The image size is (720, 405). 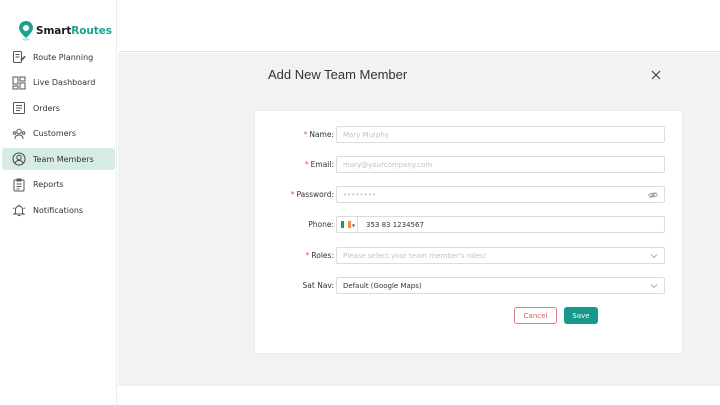 I want to click on sidebar-item-label: Reports, so click(x=48, y=184).